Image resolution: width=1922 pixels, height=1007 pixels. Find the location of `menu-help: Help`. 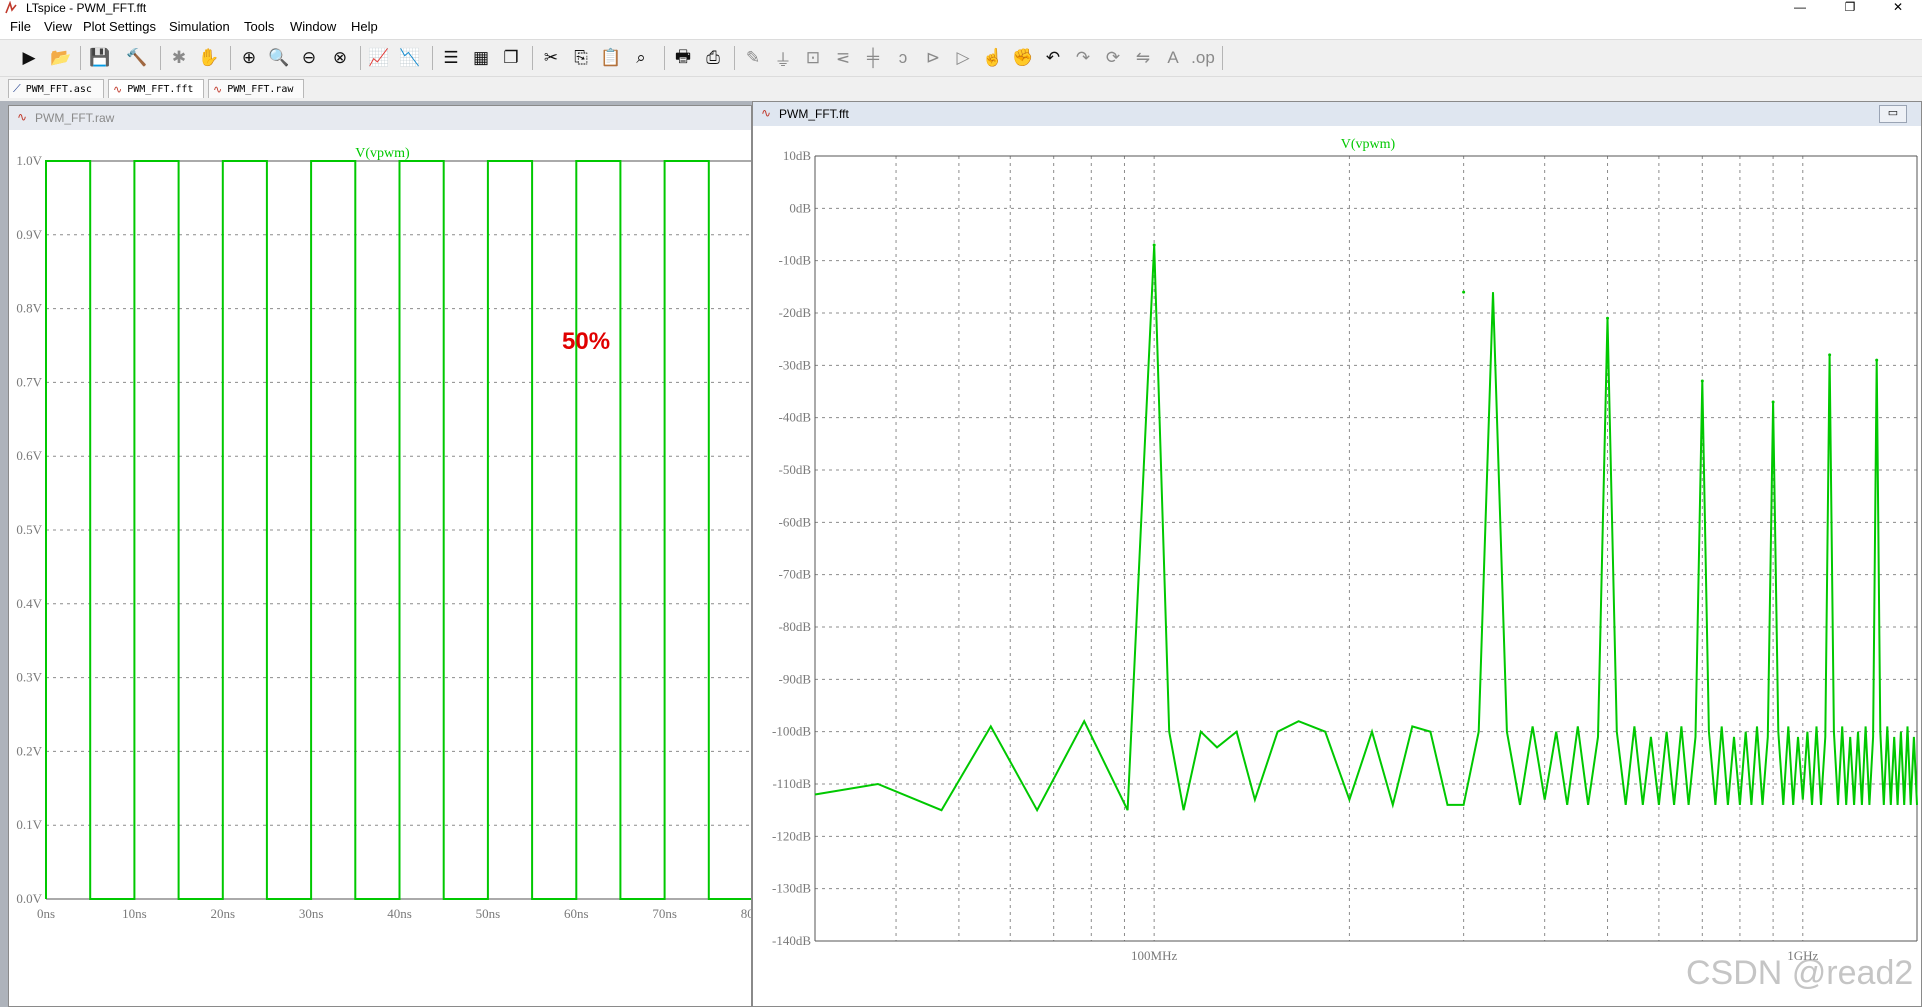

menu-help: Help is located at coordinates (364, 26).